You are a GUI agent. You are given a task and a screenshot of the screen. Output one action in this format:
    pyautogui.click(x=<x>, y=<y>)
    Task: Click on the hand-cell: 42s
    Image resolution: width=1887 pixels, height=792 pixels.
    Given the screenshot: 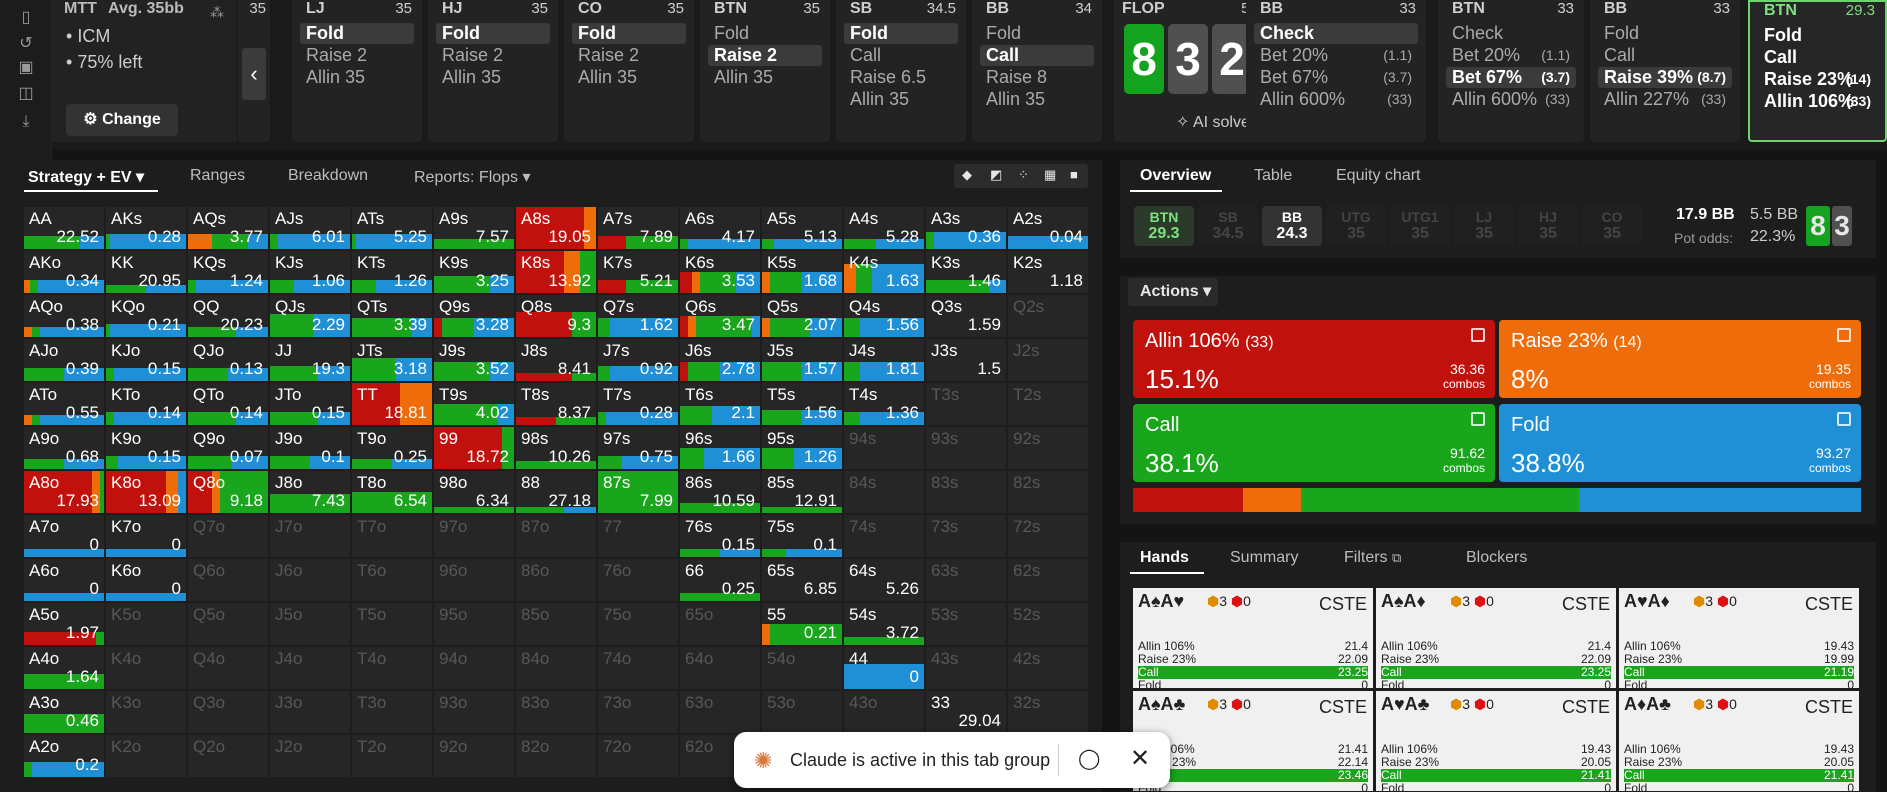 What is the action you would take?
    pyautogui.click(x=1048, y=668)
    